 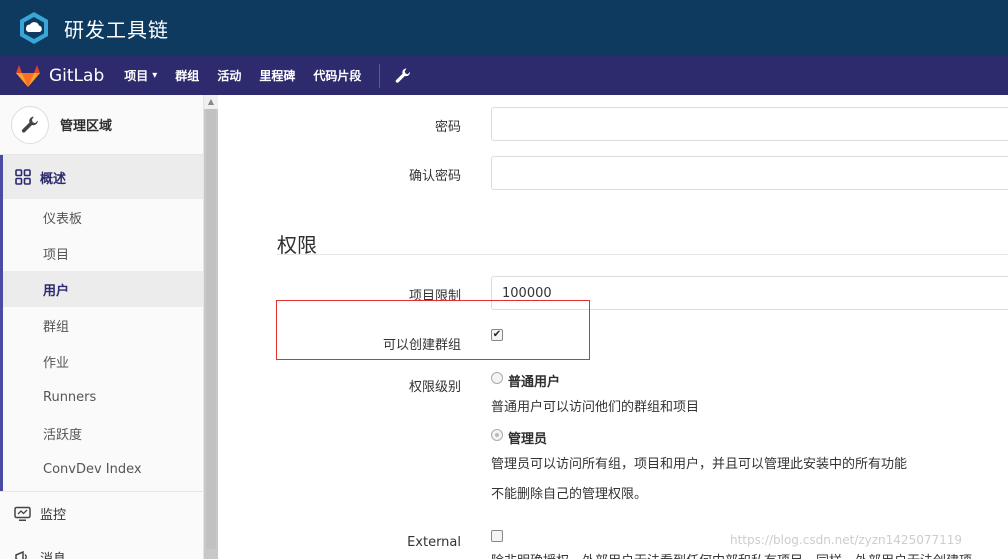 What do you see at coordinates (86, 126) in the screenshot?
I see `sidebar-title: 管理区域` at bounding box center [86, 126].